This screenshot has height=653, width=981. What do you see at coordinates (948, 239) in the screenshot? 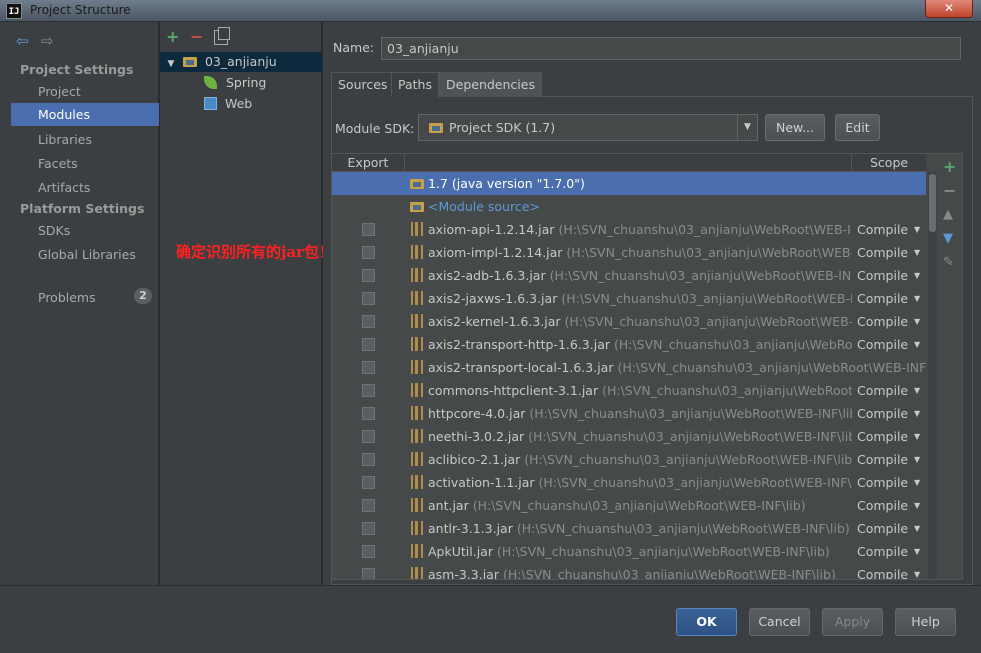
I see `move-down-icon: ▼` at bounding box center [948, 239].